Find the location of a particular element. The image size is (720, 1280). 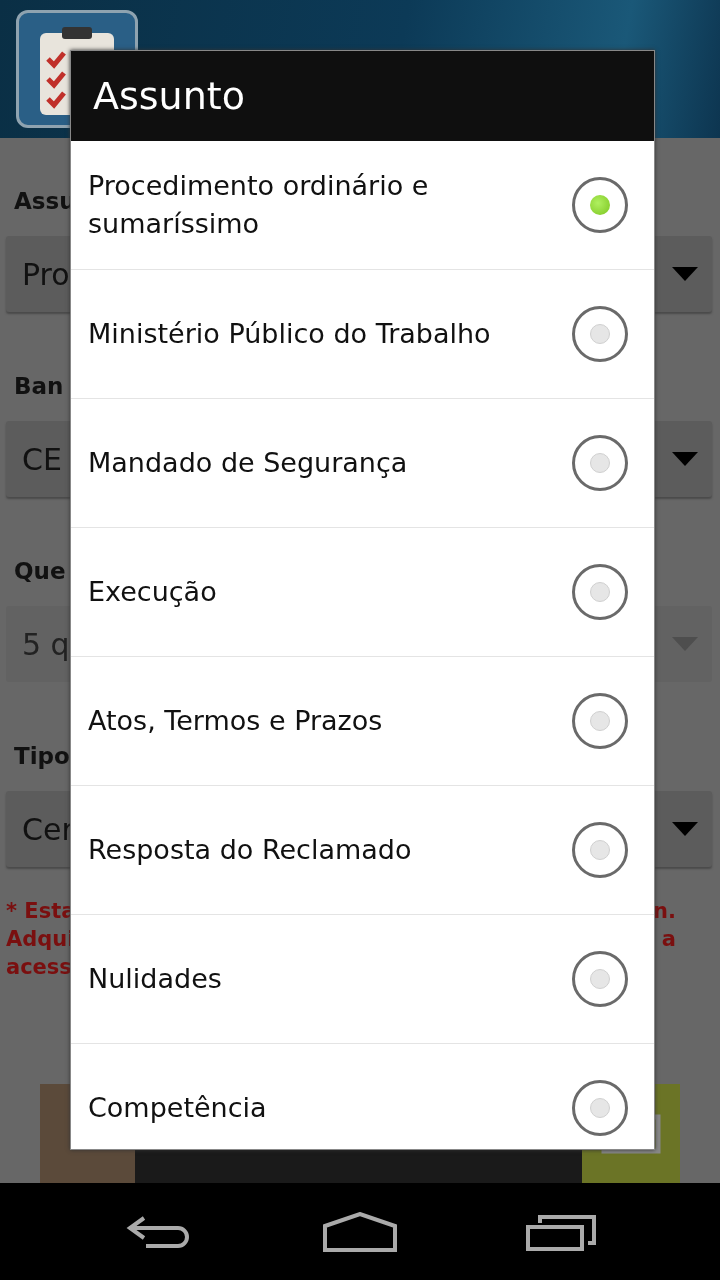

radio-option: Competência is located at coordinates (362, 1096).